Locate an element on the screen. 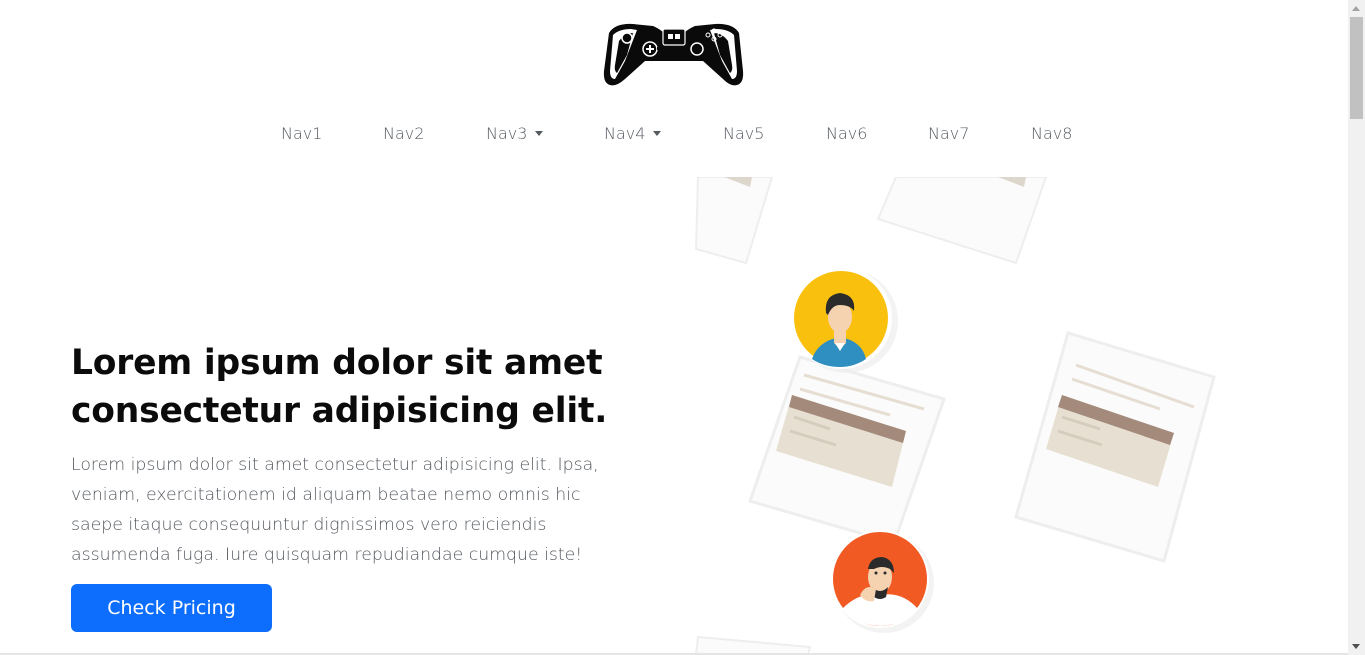  gamepad-logo-icon is located at coordinates (673, 54).